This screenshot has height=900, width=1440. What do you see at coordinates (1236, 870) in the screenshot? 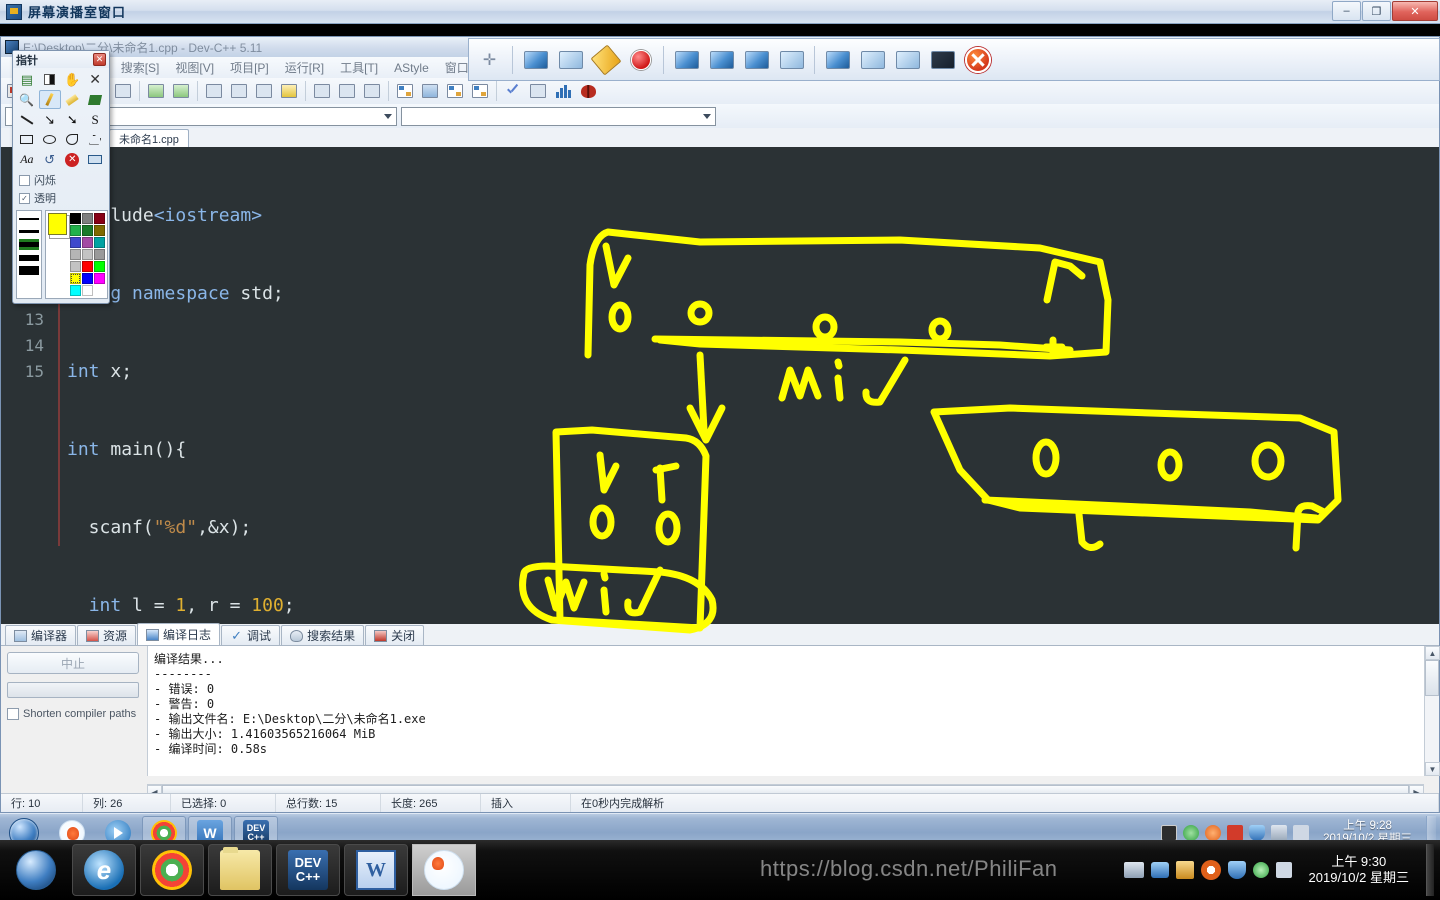
I see `shield-blue-icon` at bounding box center [1236, 870].